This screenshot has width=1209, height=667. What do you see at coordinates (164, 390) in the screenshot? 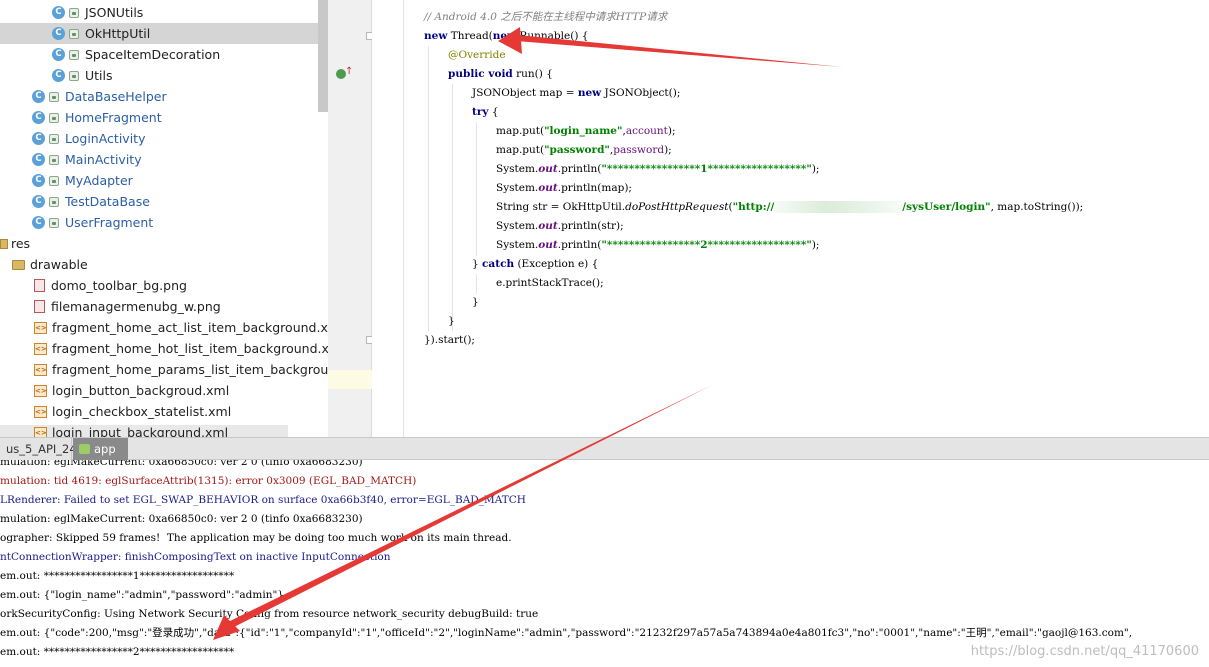
I see `tree-item-file: <> login_button_backgroud.xml` at bounding box center [164, 390].